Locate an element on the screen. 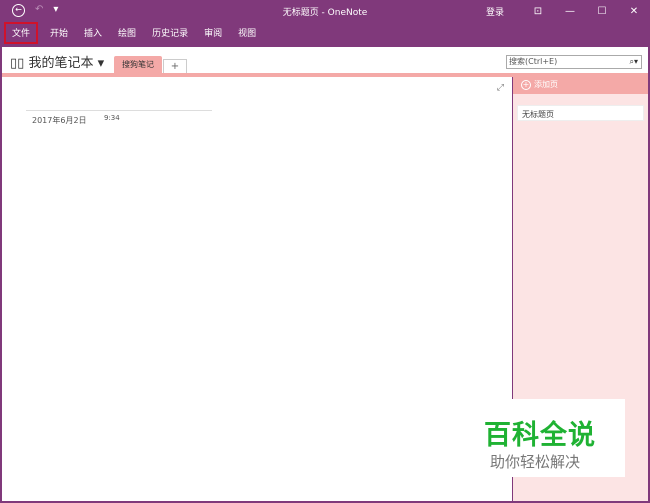 The image size is (650, 503). notebook-icon: ▯▯ is located at coordinates (19, 63).